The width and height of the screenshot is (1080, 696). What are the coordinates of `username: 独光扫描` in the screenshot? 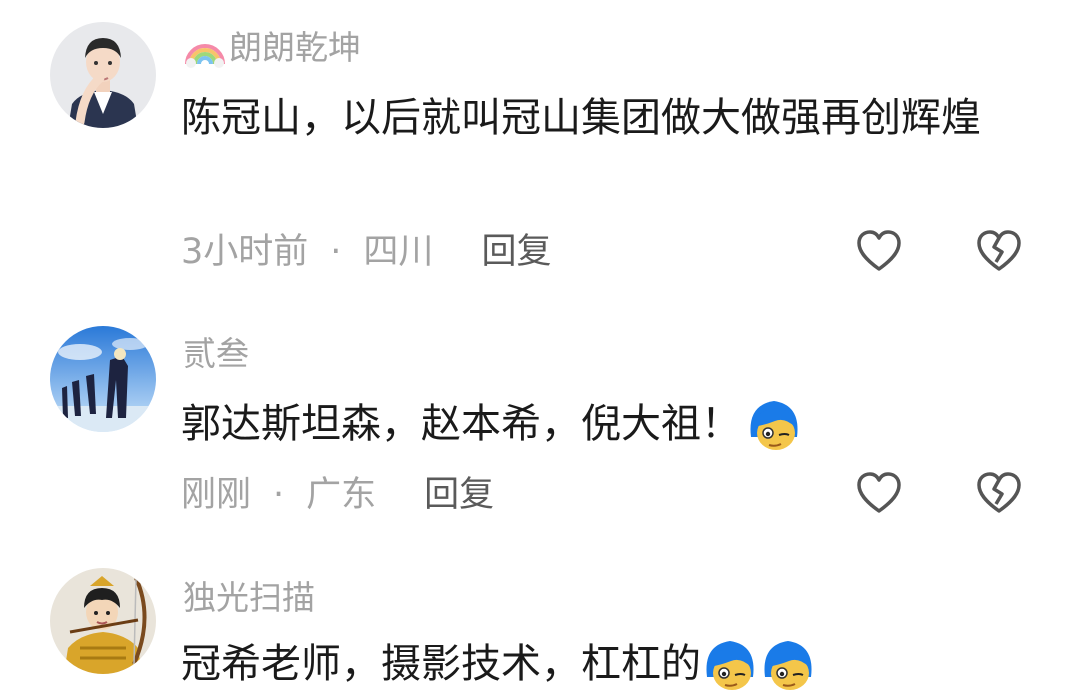 It's located at (249, 598).